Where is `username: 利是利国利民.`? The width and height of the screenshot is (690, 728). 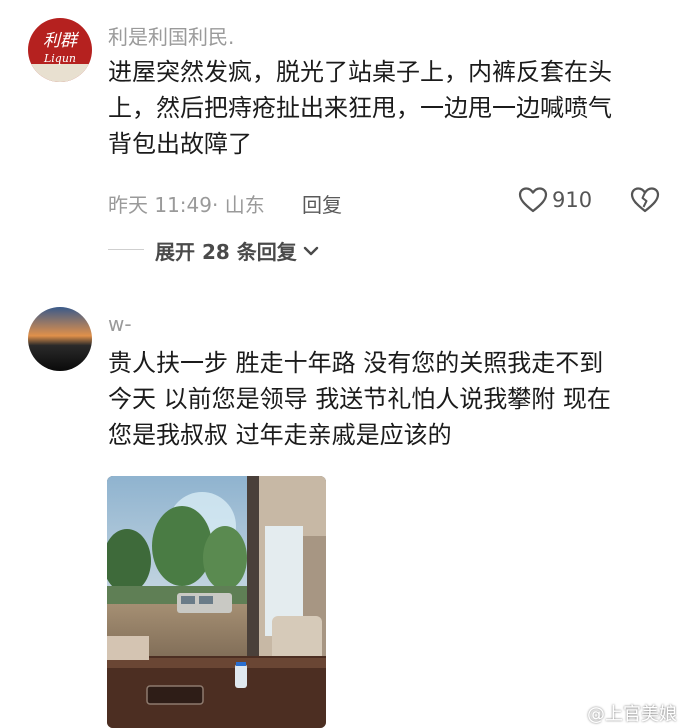 username: 利是利国利民. is located at coordinates (171, 35).